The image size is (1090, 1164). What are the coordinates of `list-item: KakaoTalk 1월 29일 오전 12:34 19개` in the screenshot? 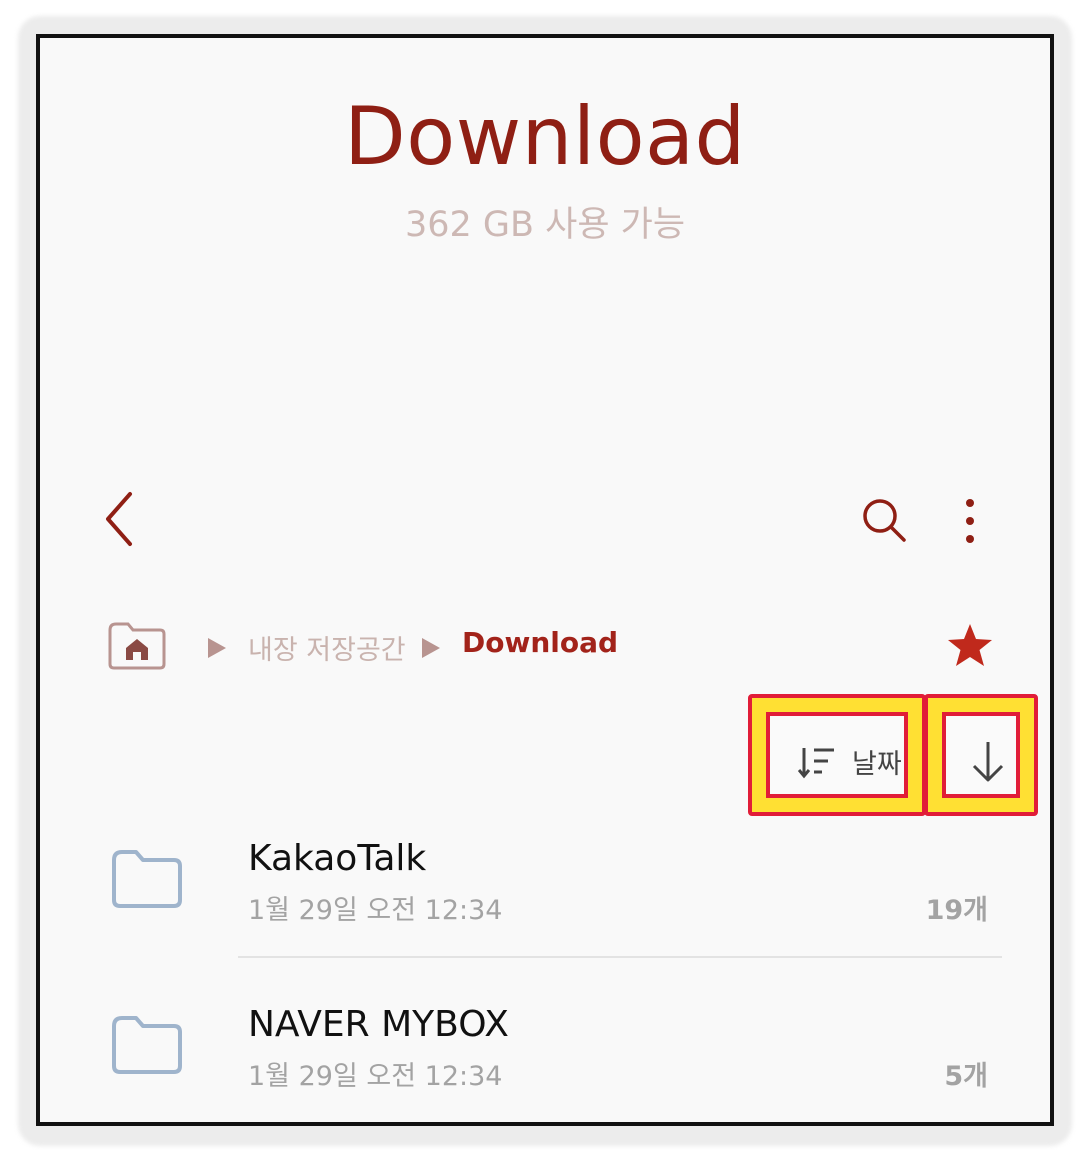 It's located at (545, 893).